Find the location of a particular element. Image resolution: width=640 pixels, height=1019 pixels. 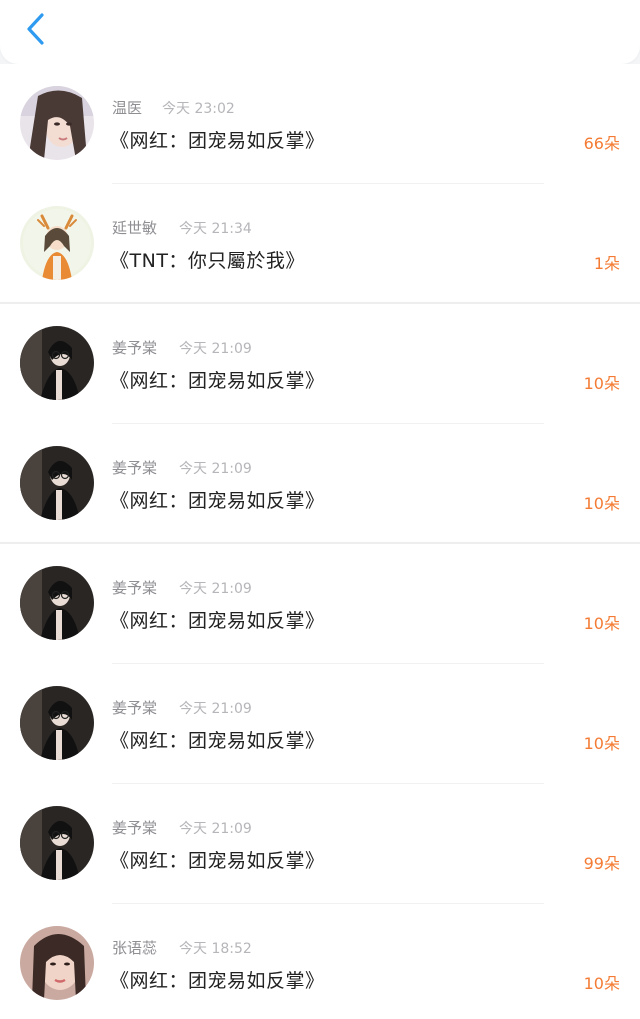

sender-name: 温医 is located at coordinates (127, 108).